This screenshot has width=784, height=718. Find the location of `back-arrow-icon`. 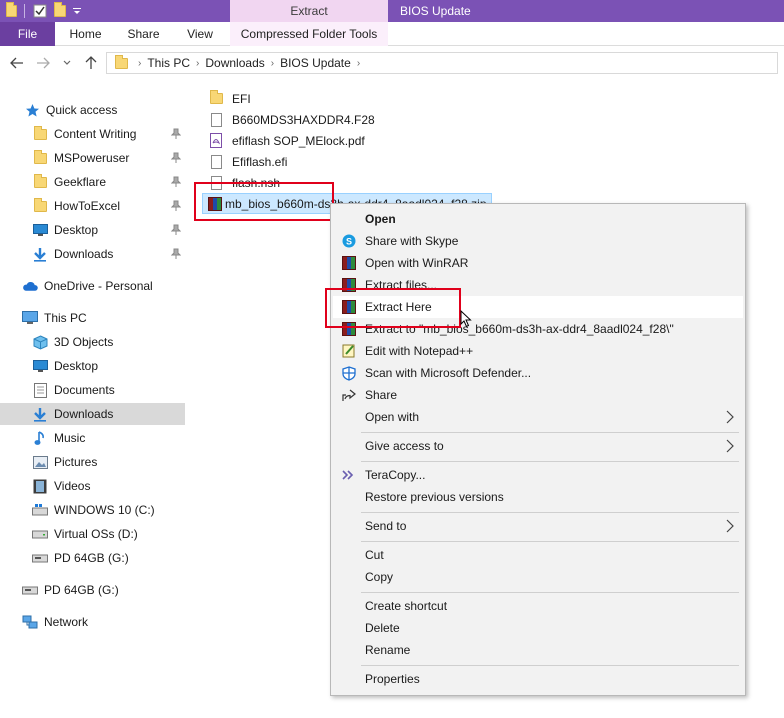

back-arrow-icon is located at coordinates (17, 63).